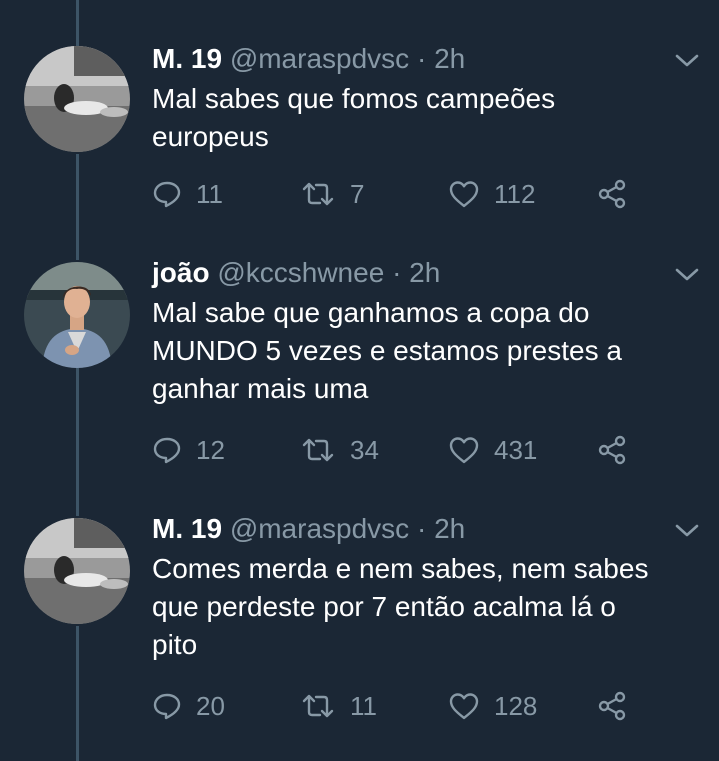  Describe the element at coordinates (209, 193) in the screenshot. I see `reply-count: 11` at that location.